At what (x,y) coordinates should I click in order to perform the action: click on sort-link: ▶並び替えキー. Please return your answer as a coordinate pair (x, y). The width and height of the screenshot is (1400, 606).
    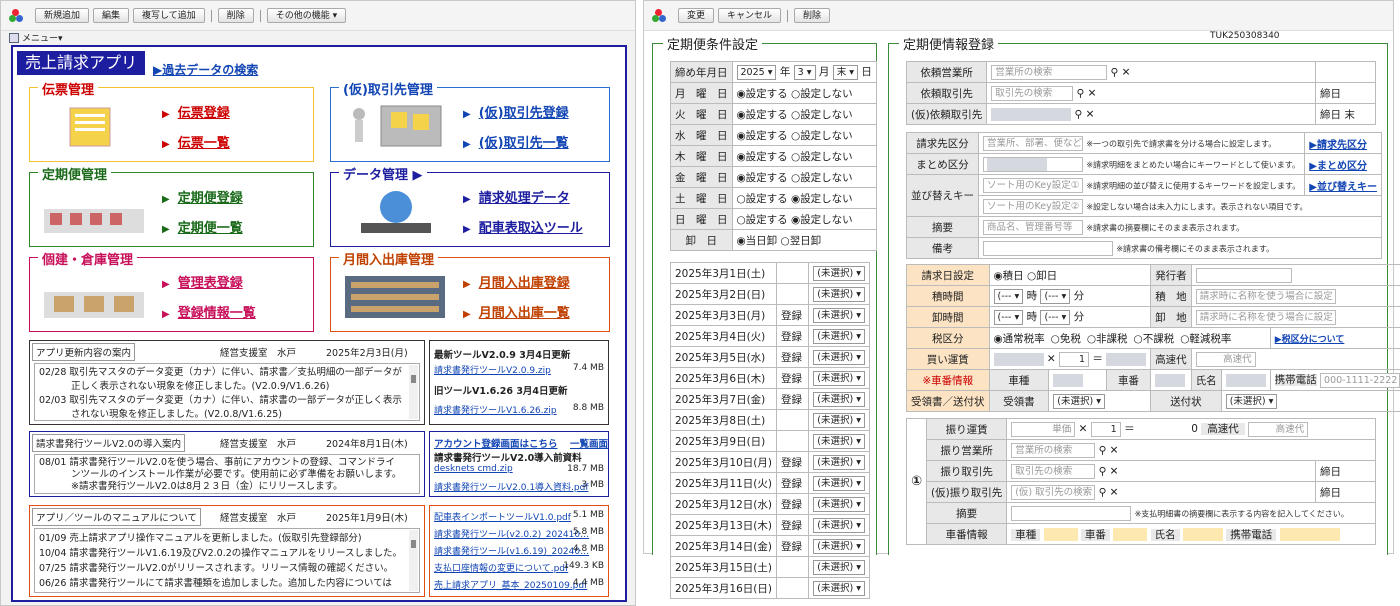
    Looking at the image, I should click on (1343, 187).